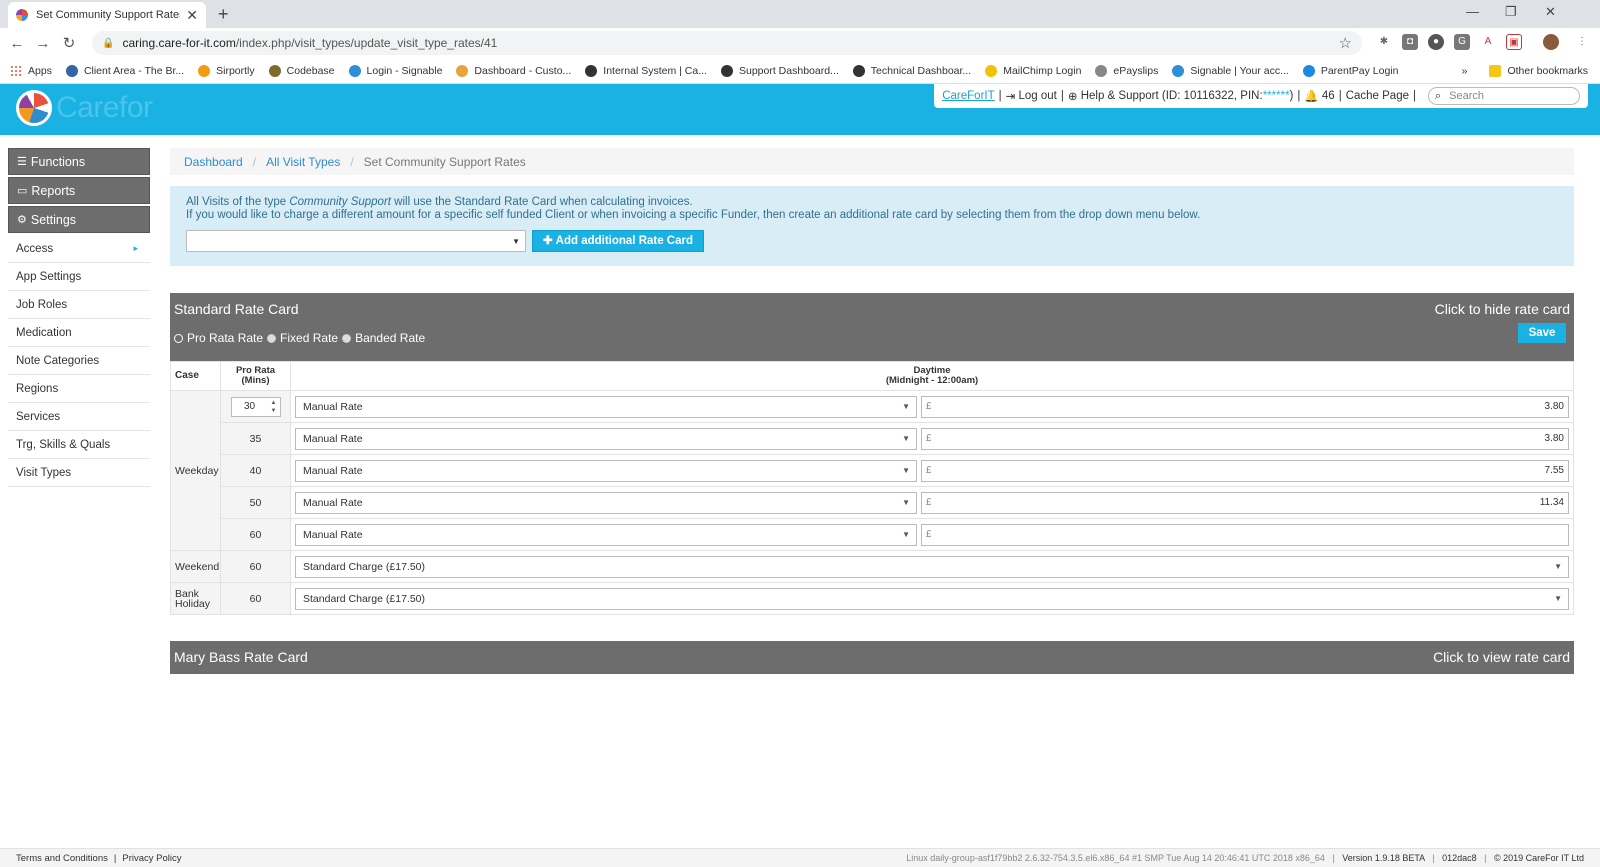  I want to click on sidebar-item-job-roles: Job Roles, so click(79, 305).